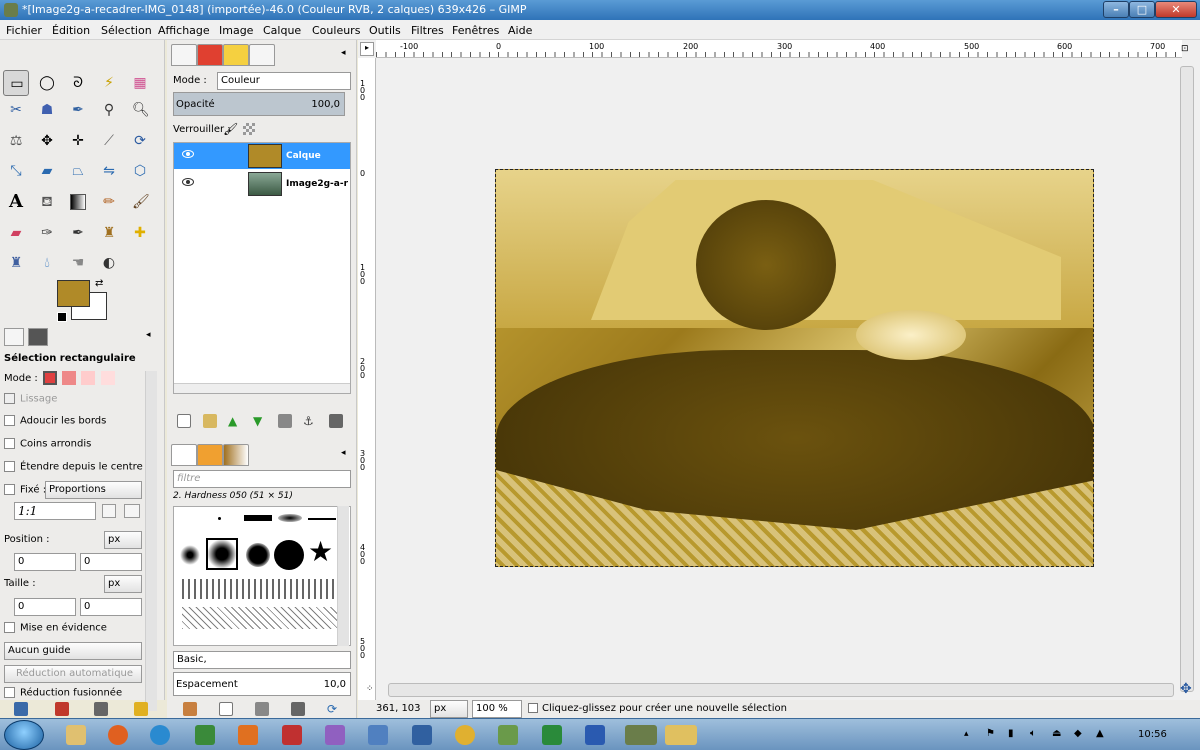  Describe the element at coordinates (111, 607) in the screenshot. I see `taille-y-input: 0` at that location.